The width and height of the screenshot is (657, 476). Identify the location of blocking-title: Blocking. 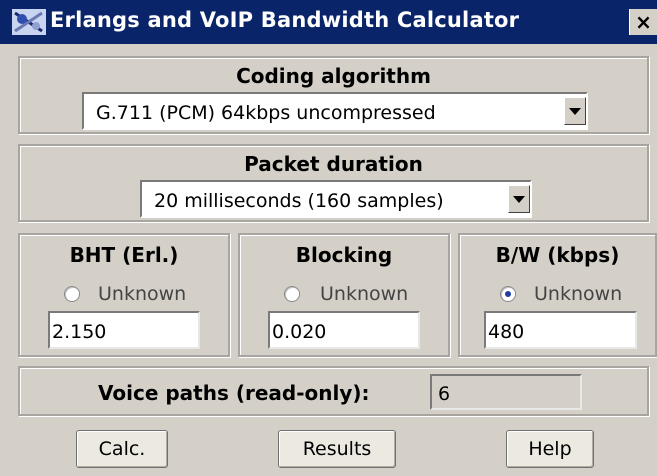
(344, 255).